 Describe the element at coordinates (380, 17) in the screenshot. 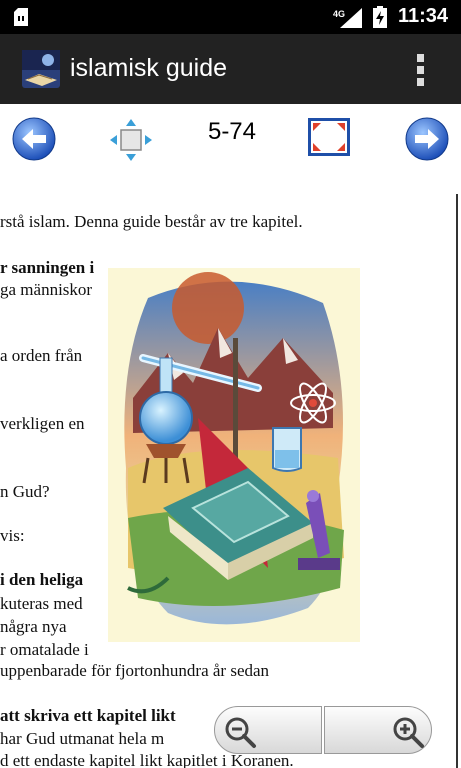

I see `battery-charging-icon` at that location.